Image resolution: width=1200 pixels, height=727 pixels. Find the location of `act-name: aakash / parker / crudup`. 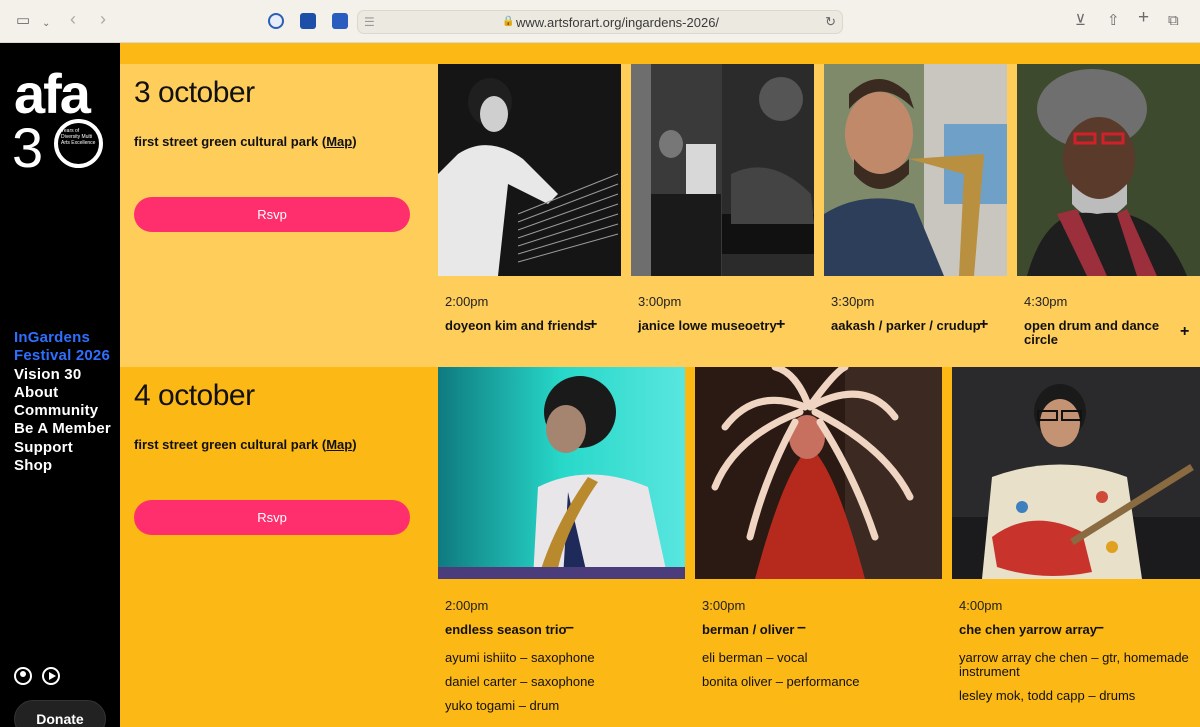

act-name: aakash / parker / crudup is located at coordinates (906, 326).